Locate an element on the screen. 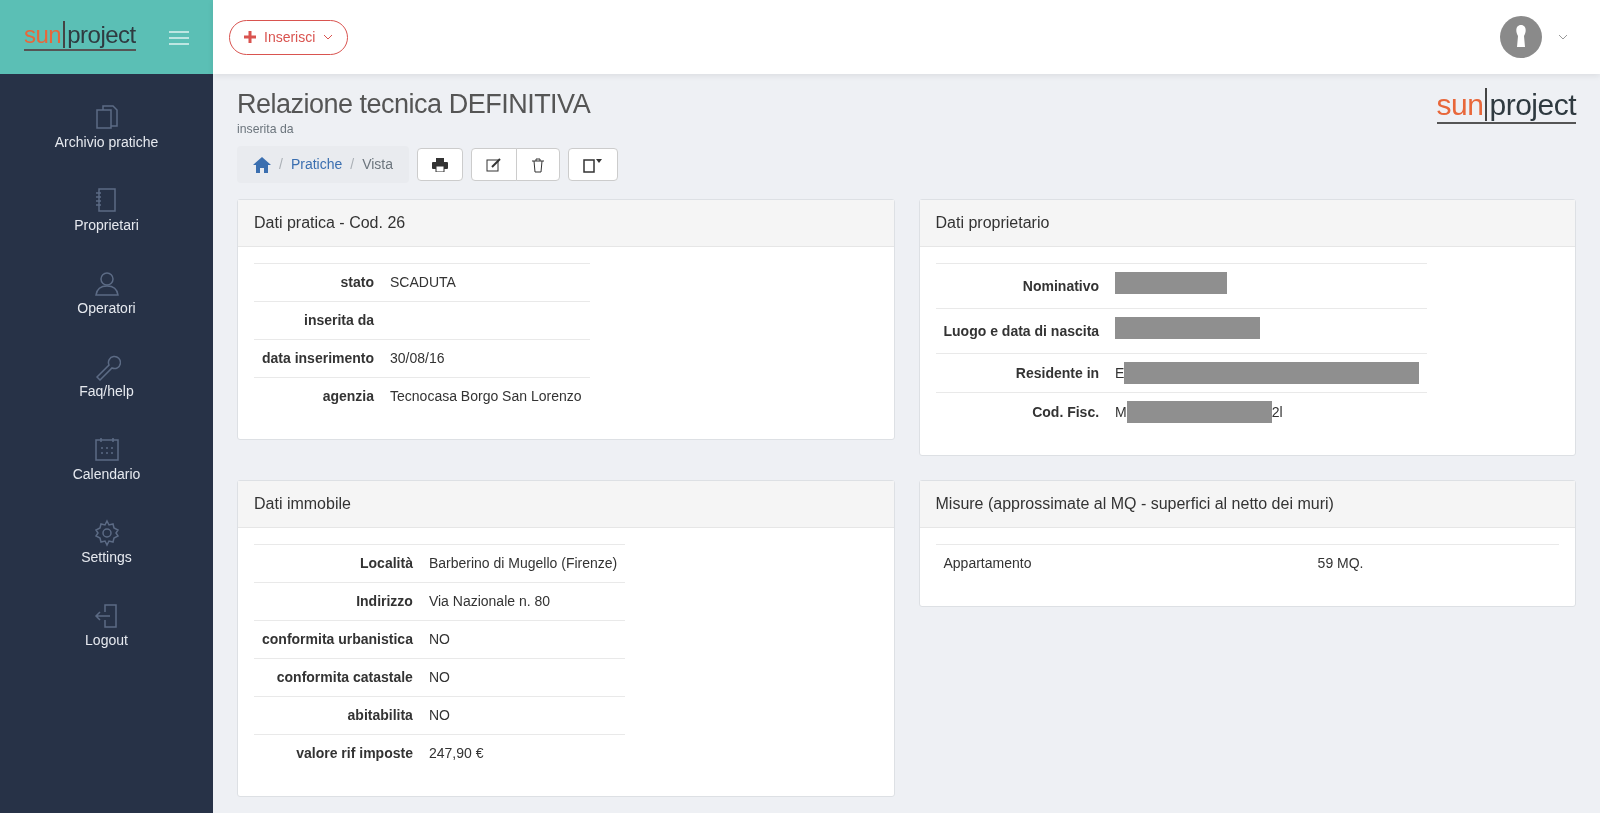  field-label: stato is located at coordinates (318, 282).